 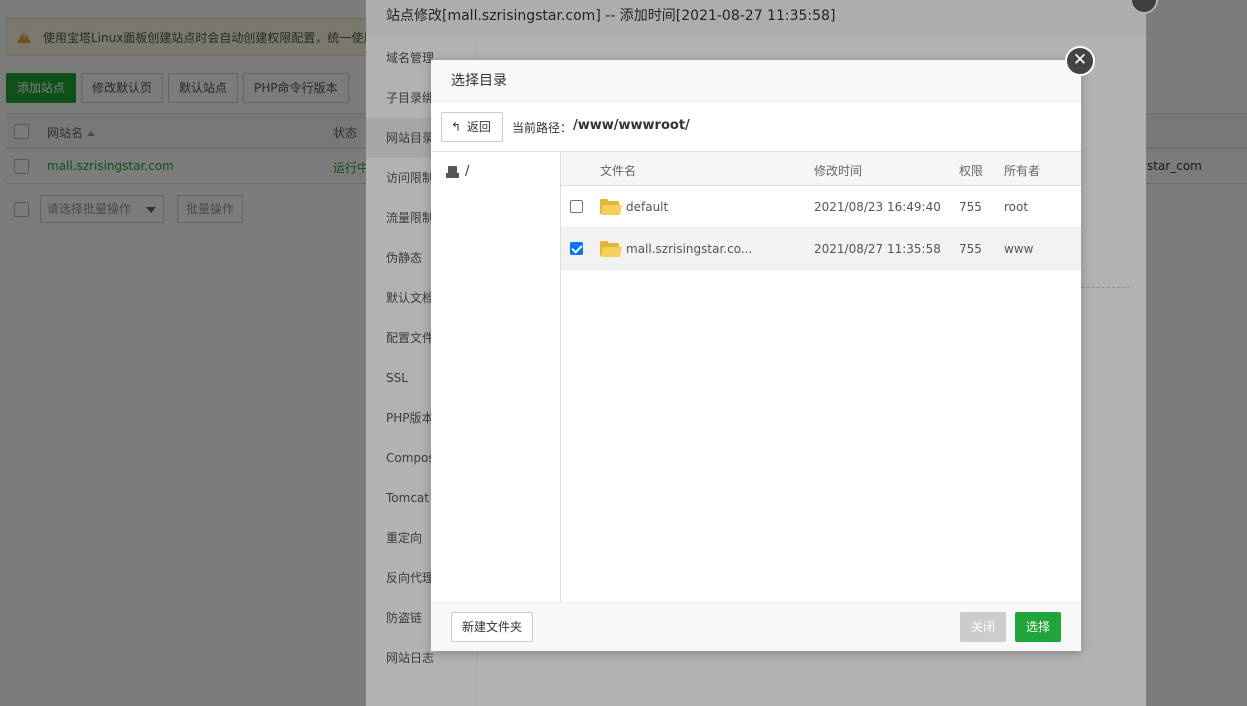 I want to click on hard-drive-icon, so click(x=452, y=171).